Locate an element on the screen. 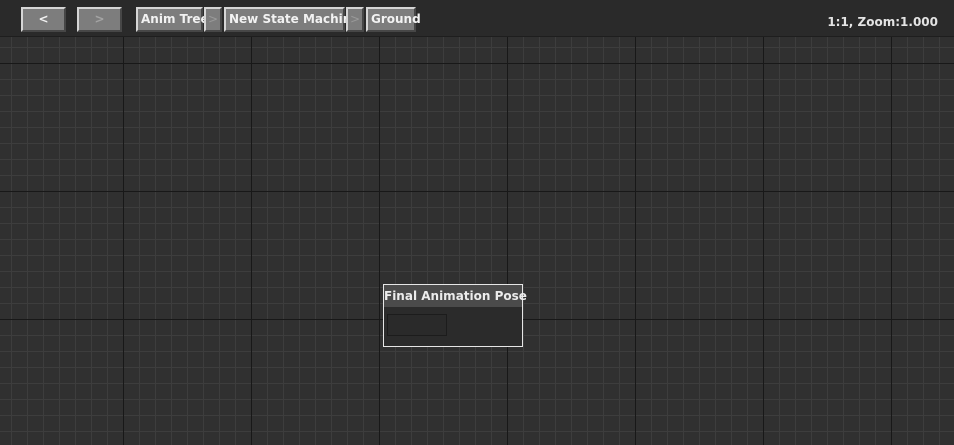 The height and width of the screenshot is (445, 954). final-animation-pose-node: Final Animation Pose is located at coordinates (455, 315).